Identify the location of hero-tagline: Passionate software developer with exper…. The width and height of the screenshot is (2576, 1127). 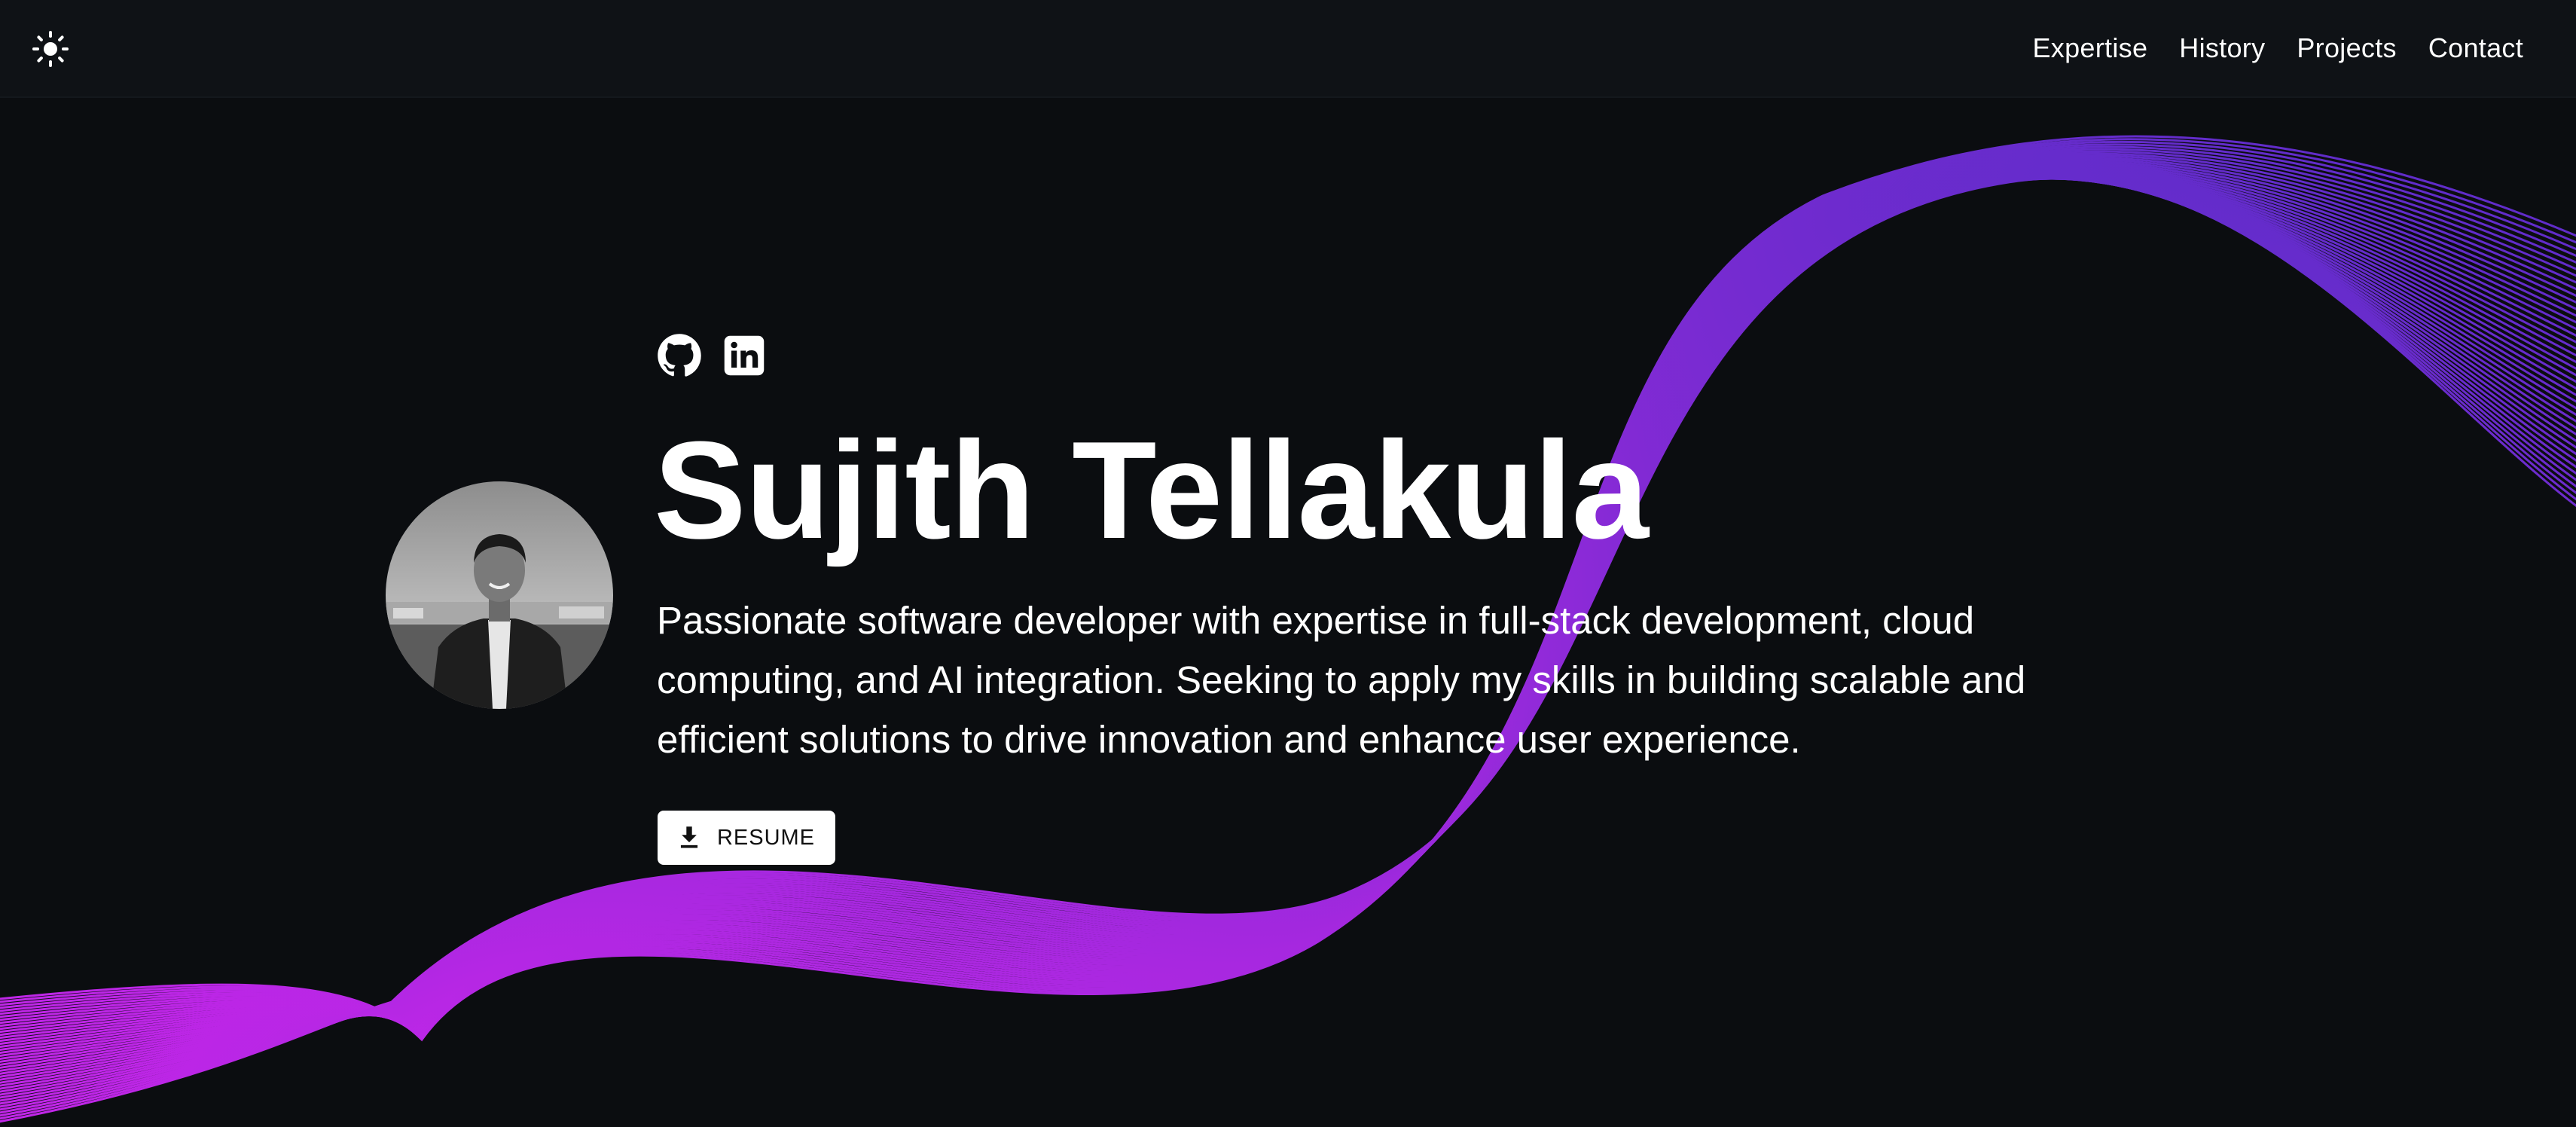
(1342, 680).